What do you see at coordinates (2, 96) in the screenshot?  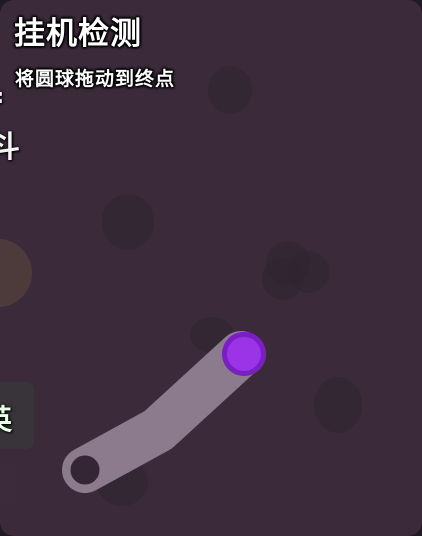 I see `background-text-fragment: :` at bounding box center [2, 96].